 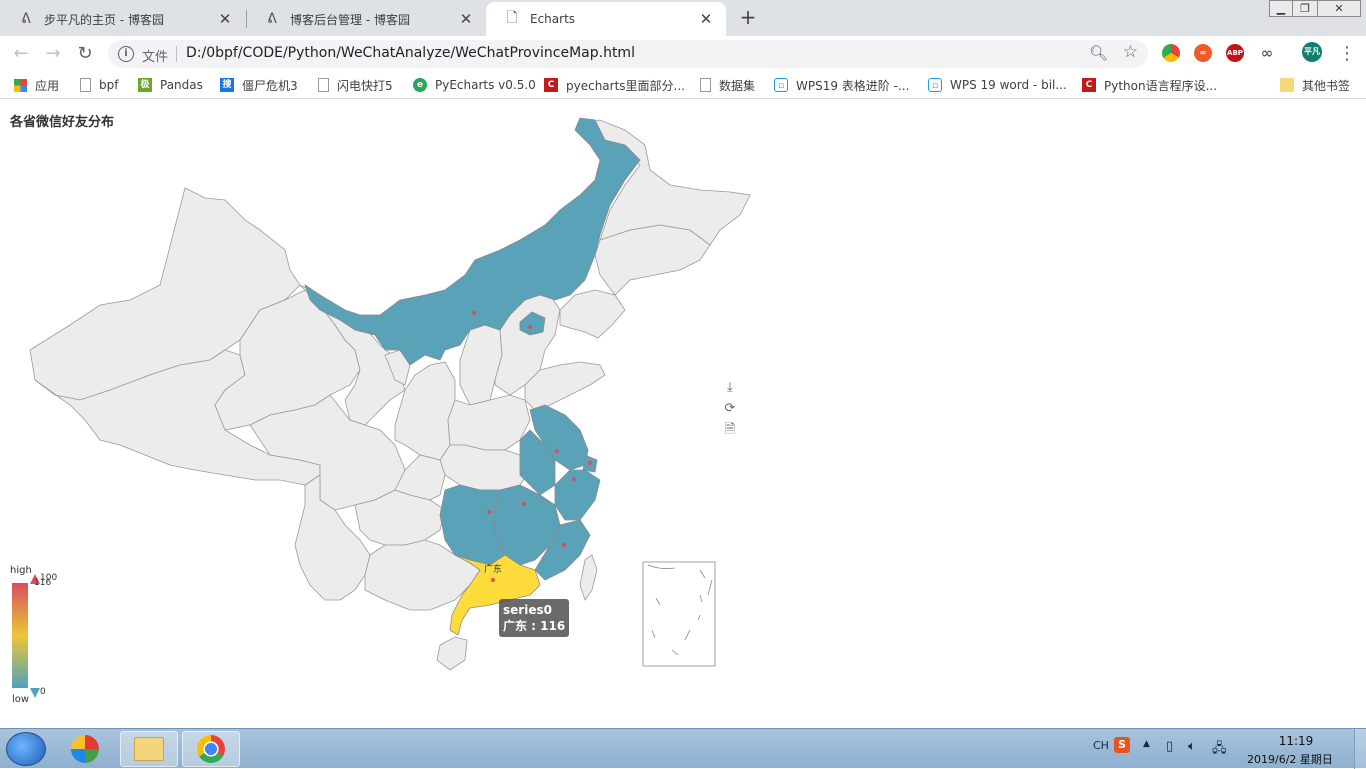 What do you see at coordinates (227, 85) in the screenshot?
I see `game-icon: 搜` at bounding box center [227, 85].